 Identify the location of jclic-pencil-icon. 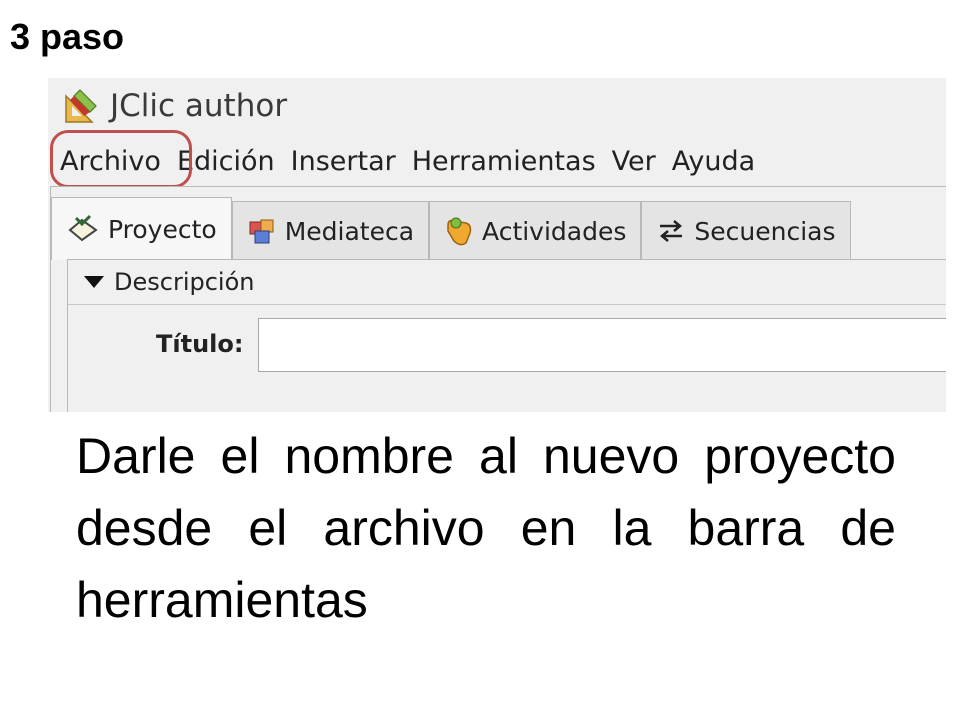
(81, 106).